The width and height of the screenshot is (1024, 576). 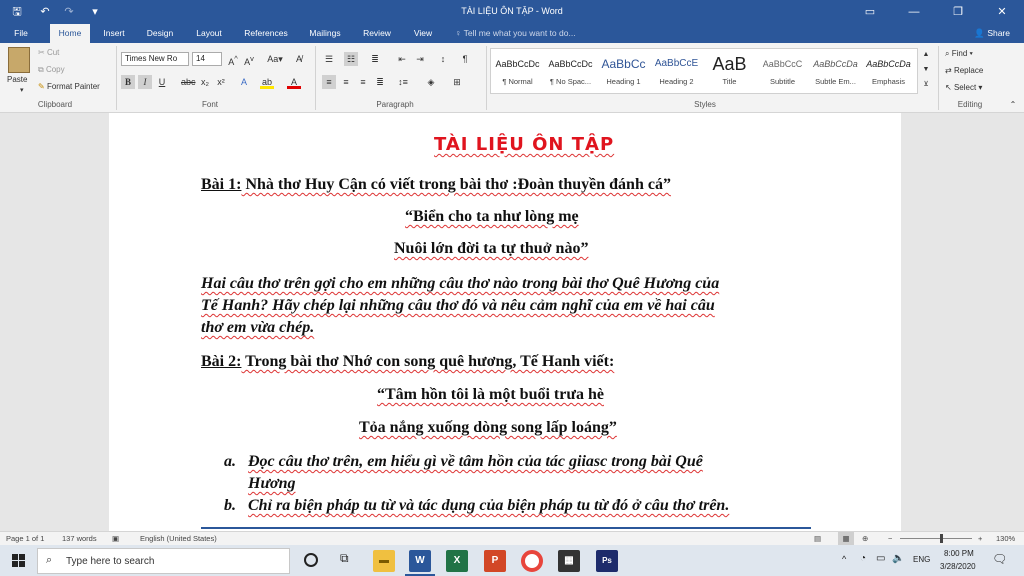 I want to click on word-app-icon: W, so click(x=420, y=561).